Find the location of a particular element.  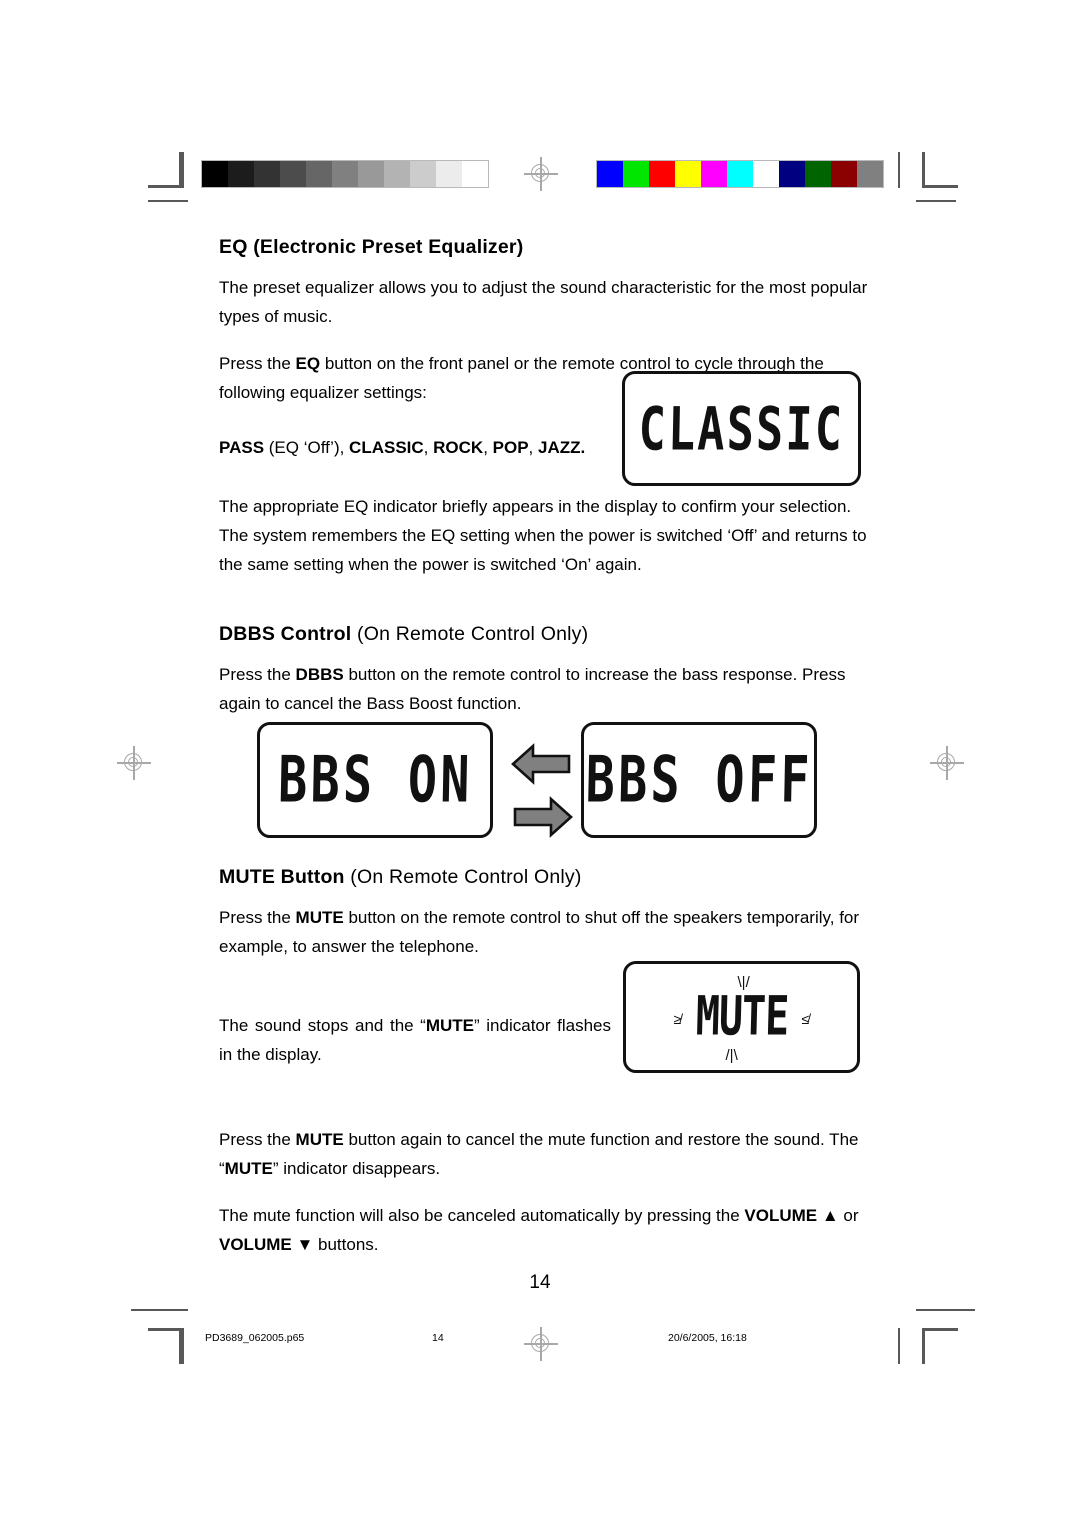

registration-mark-bottom-center is located at coordinates (541, 1344).